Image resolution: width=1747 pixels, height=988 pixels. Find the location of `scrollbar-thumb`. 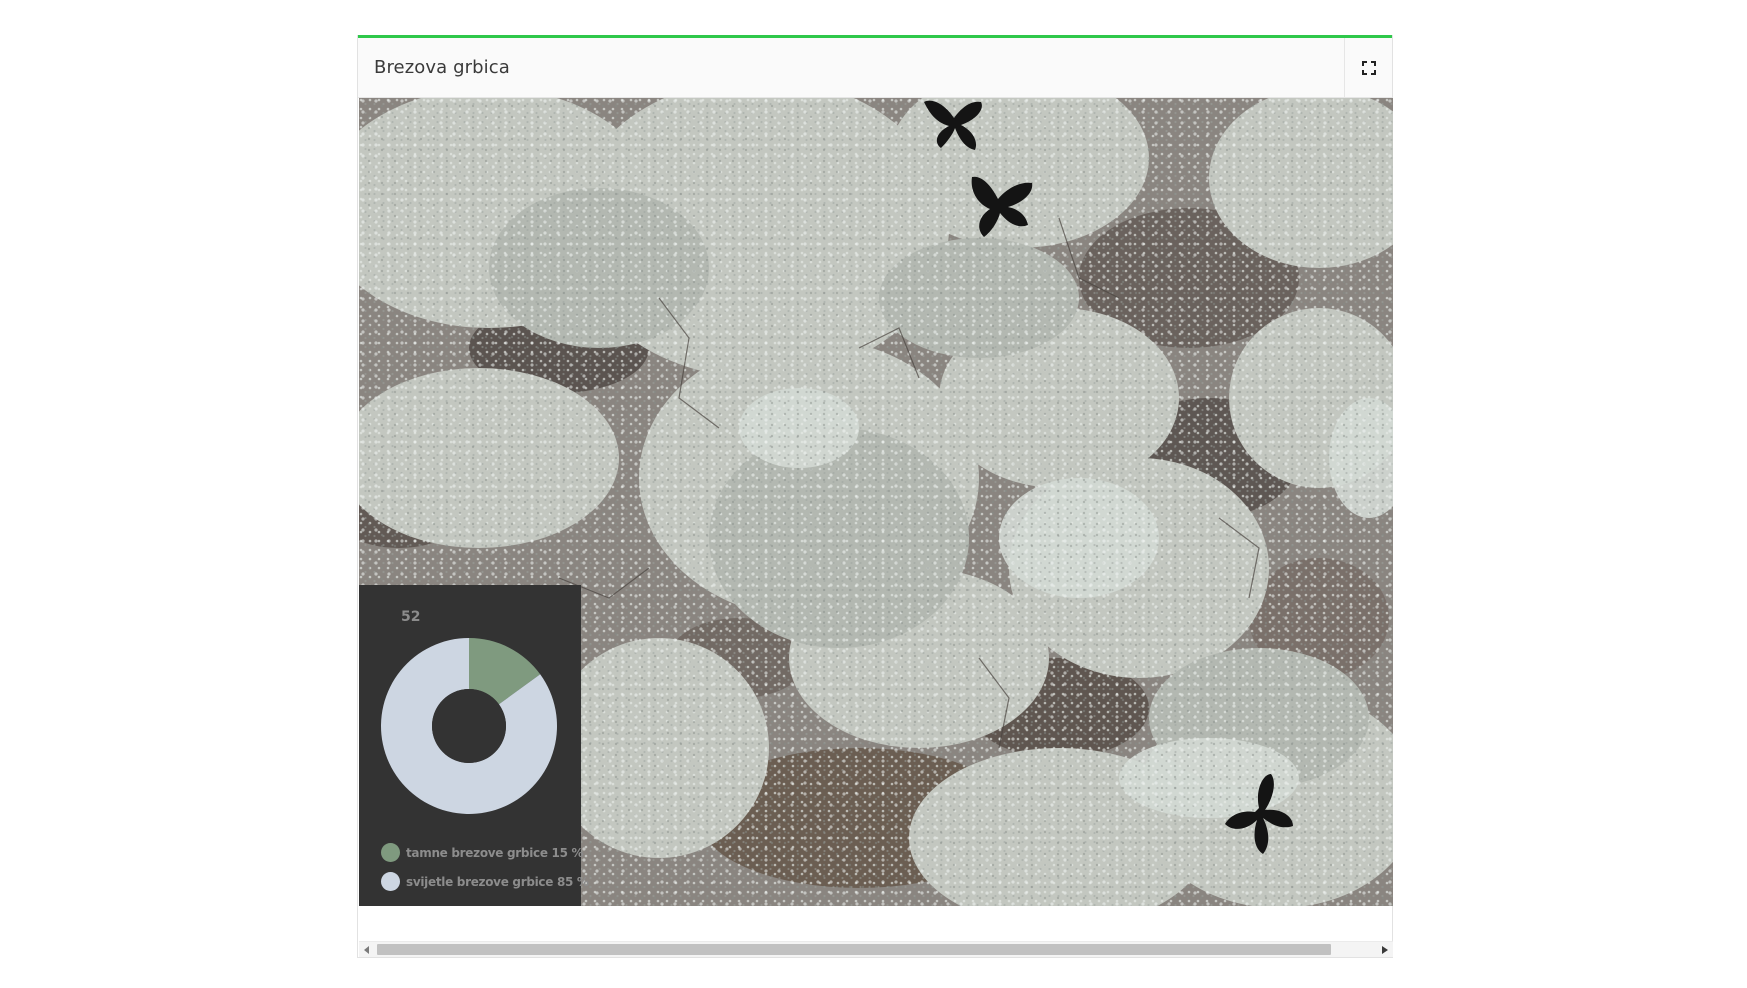

scrollbar-thumb is located at coordinates (854, 949).